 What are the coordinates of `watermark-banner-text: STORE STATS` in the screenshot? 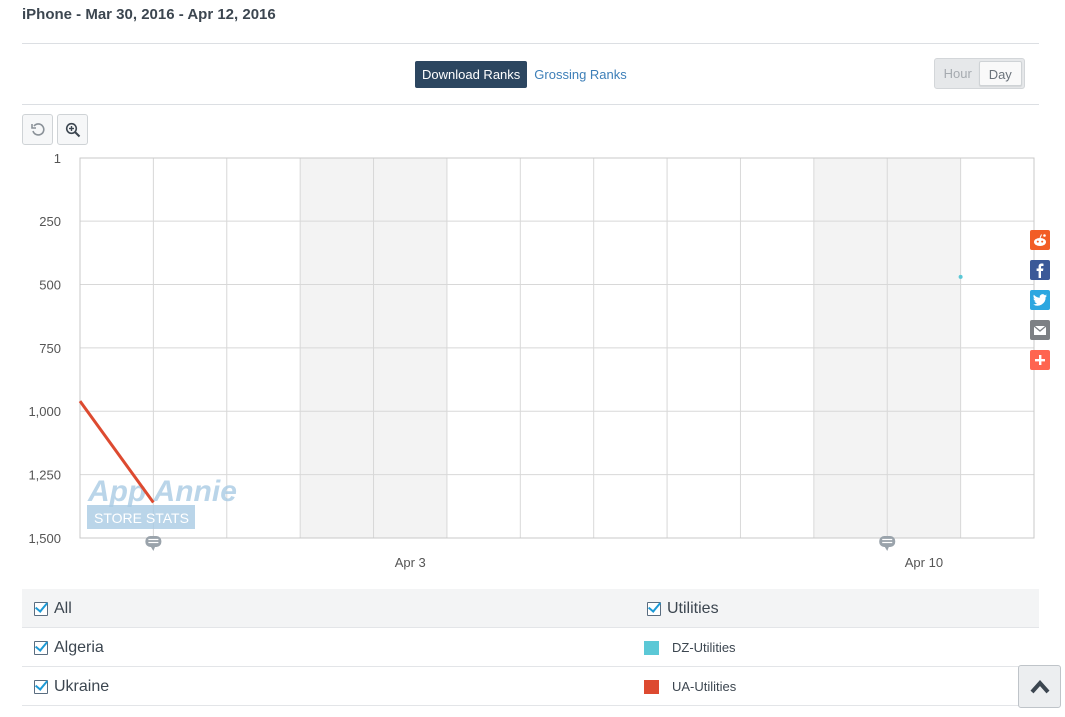 It's located at (141, 518).